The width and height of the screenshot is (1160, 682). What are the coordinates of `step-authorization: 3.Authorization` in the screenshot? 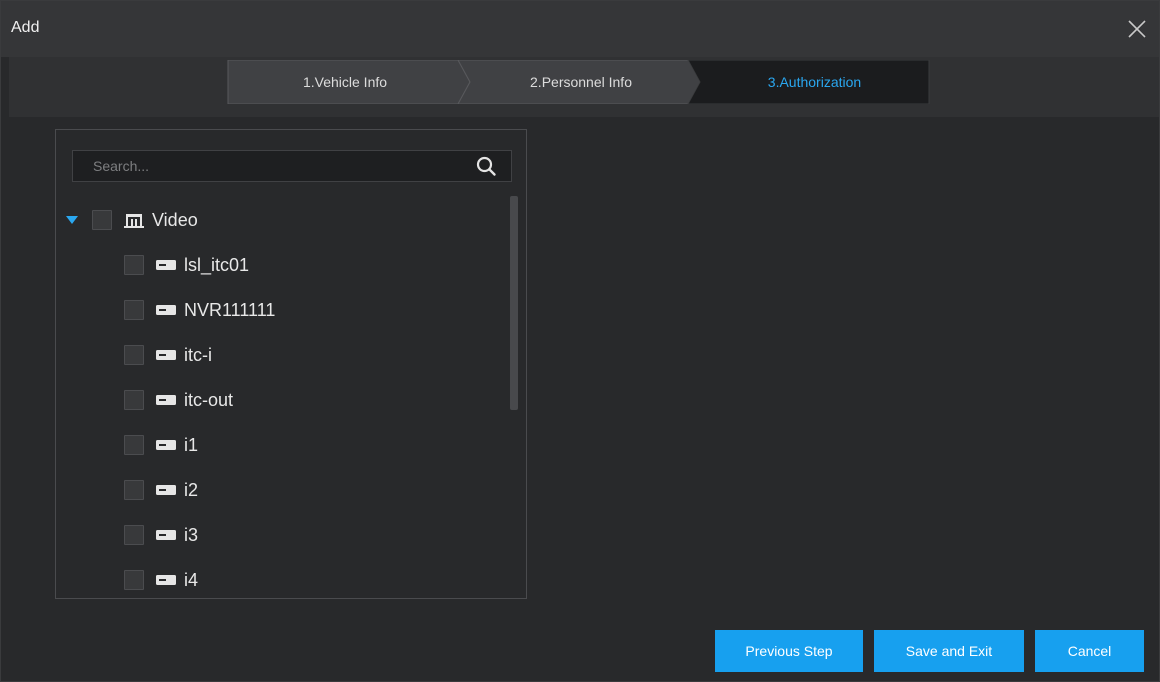 It's located at (814, 82).